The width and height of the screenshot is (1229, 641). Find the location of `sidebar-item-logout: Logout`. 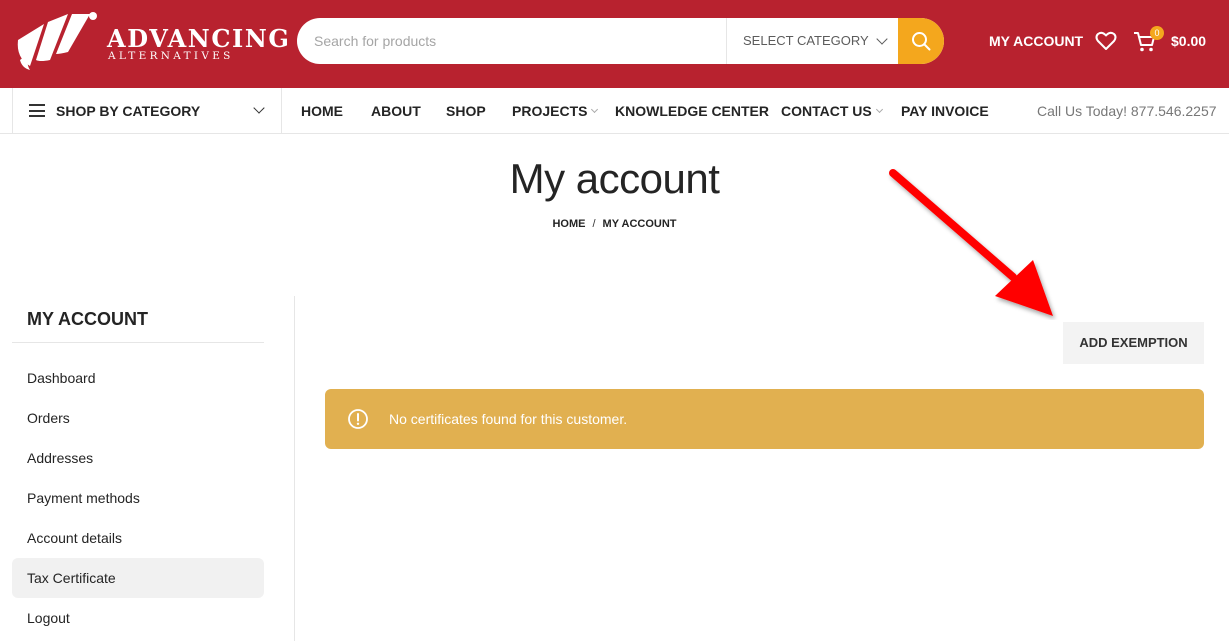

sidebar-item-logout: Logout is located at coordinates (138, 618).